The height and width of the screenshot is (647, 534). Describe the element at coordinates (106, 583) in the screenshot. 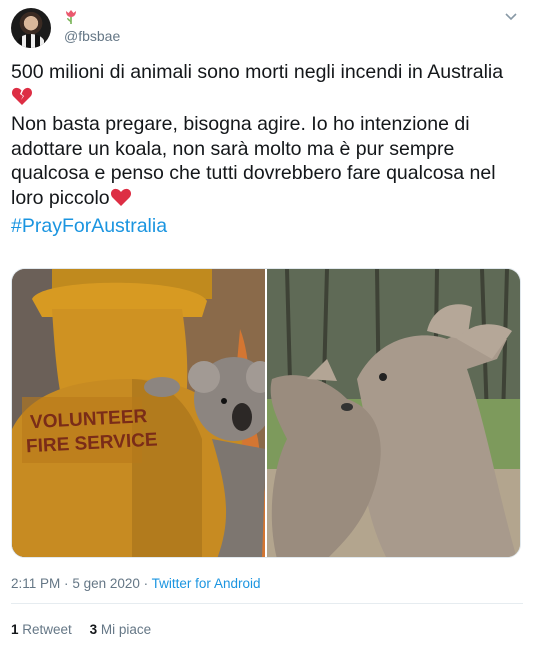

I see `tweet-date: 5 gen 2020` at that location.